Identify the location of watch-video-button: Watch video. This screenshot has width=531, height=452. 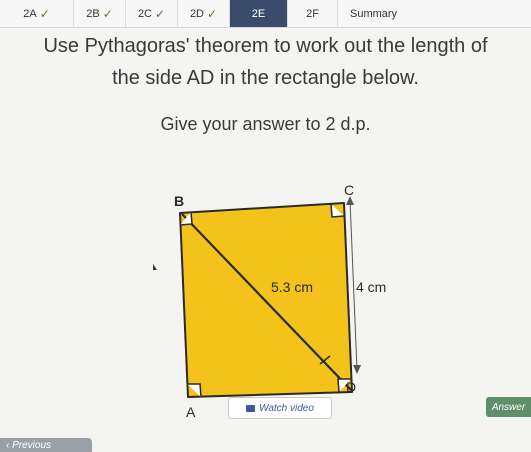
(280, 408).